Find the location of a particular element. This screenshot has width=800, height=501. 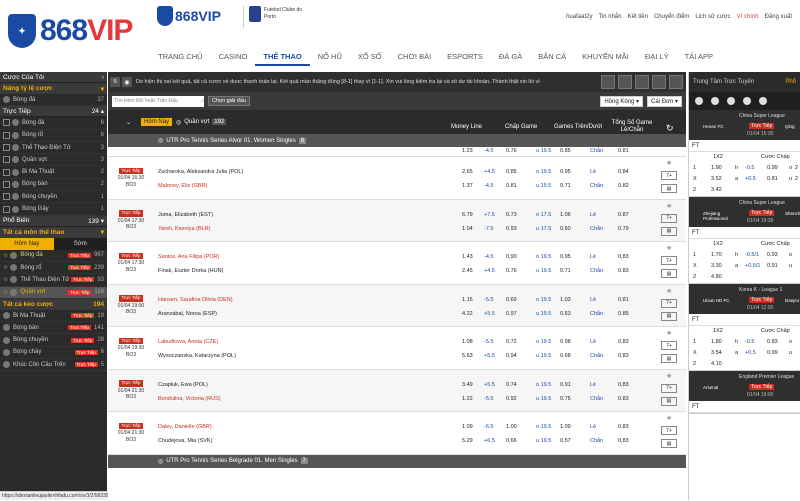

bet-history-link: Lịch sử cược is located at coordinates (712, 17).